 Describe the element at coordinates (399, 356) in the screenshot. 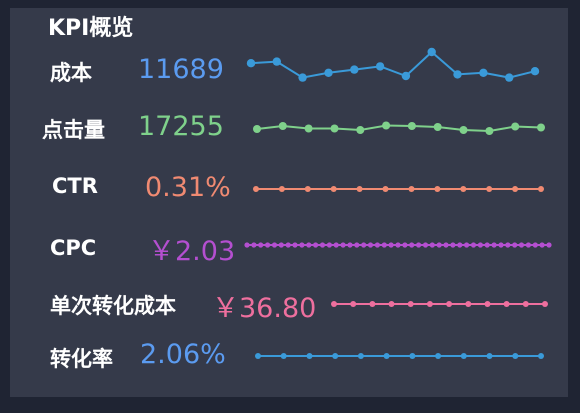

I see `sparkline-conversion-rate` at that location.